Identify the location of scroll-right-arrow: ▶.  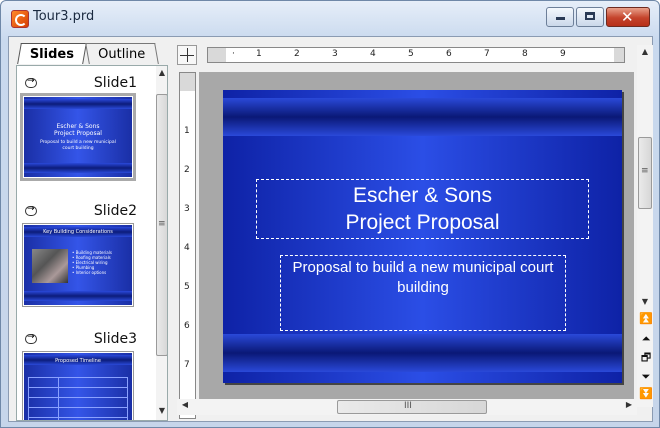
(629, 404).